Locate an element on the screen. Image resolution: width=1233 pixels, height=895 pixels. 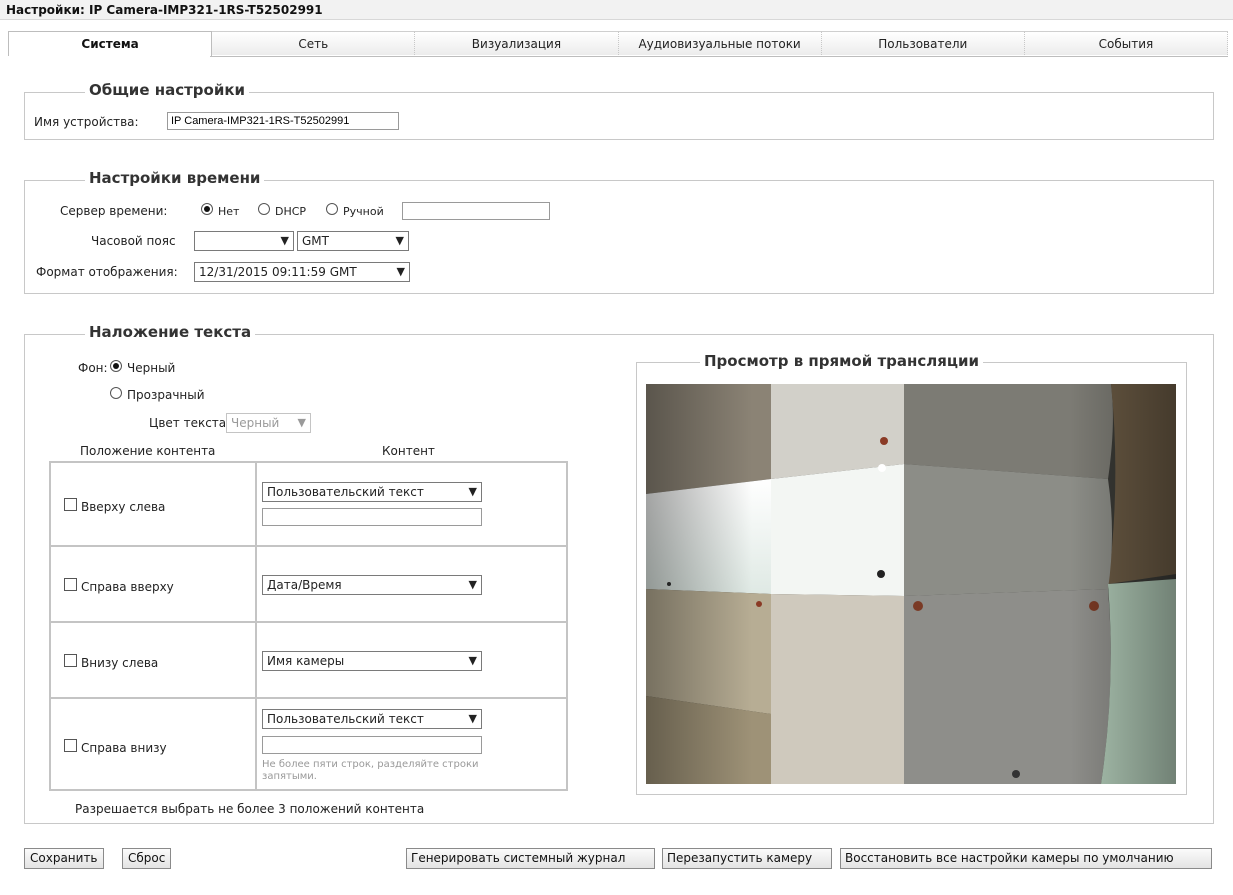
background-transparent-radio is located at coordinates (116, 393).